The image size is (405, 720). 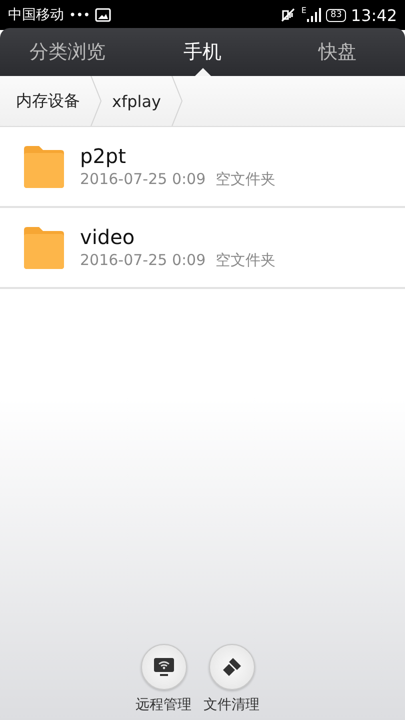 I want to click on tab: 手机, so click(x=202, y=52).